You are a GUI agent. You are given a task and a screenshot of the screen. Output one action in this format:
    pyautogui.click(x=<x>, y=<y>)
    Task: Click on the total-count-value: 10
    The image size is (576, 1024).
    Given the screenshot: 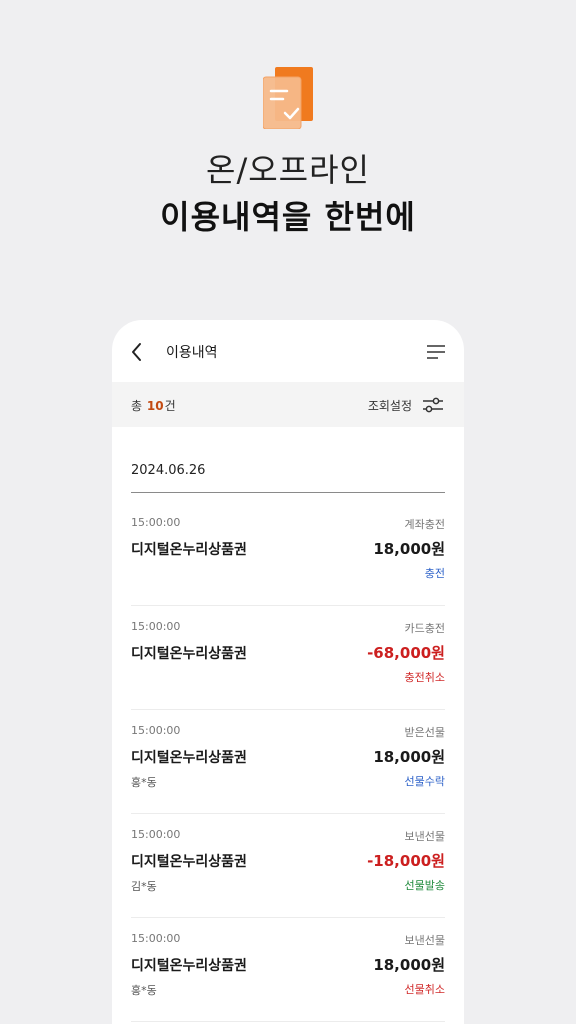 What is the action you would take?
    pyautogui.click(x=155, y=406)
    